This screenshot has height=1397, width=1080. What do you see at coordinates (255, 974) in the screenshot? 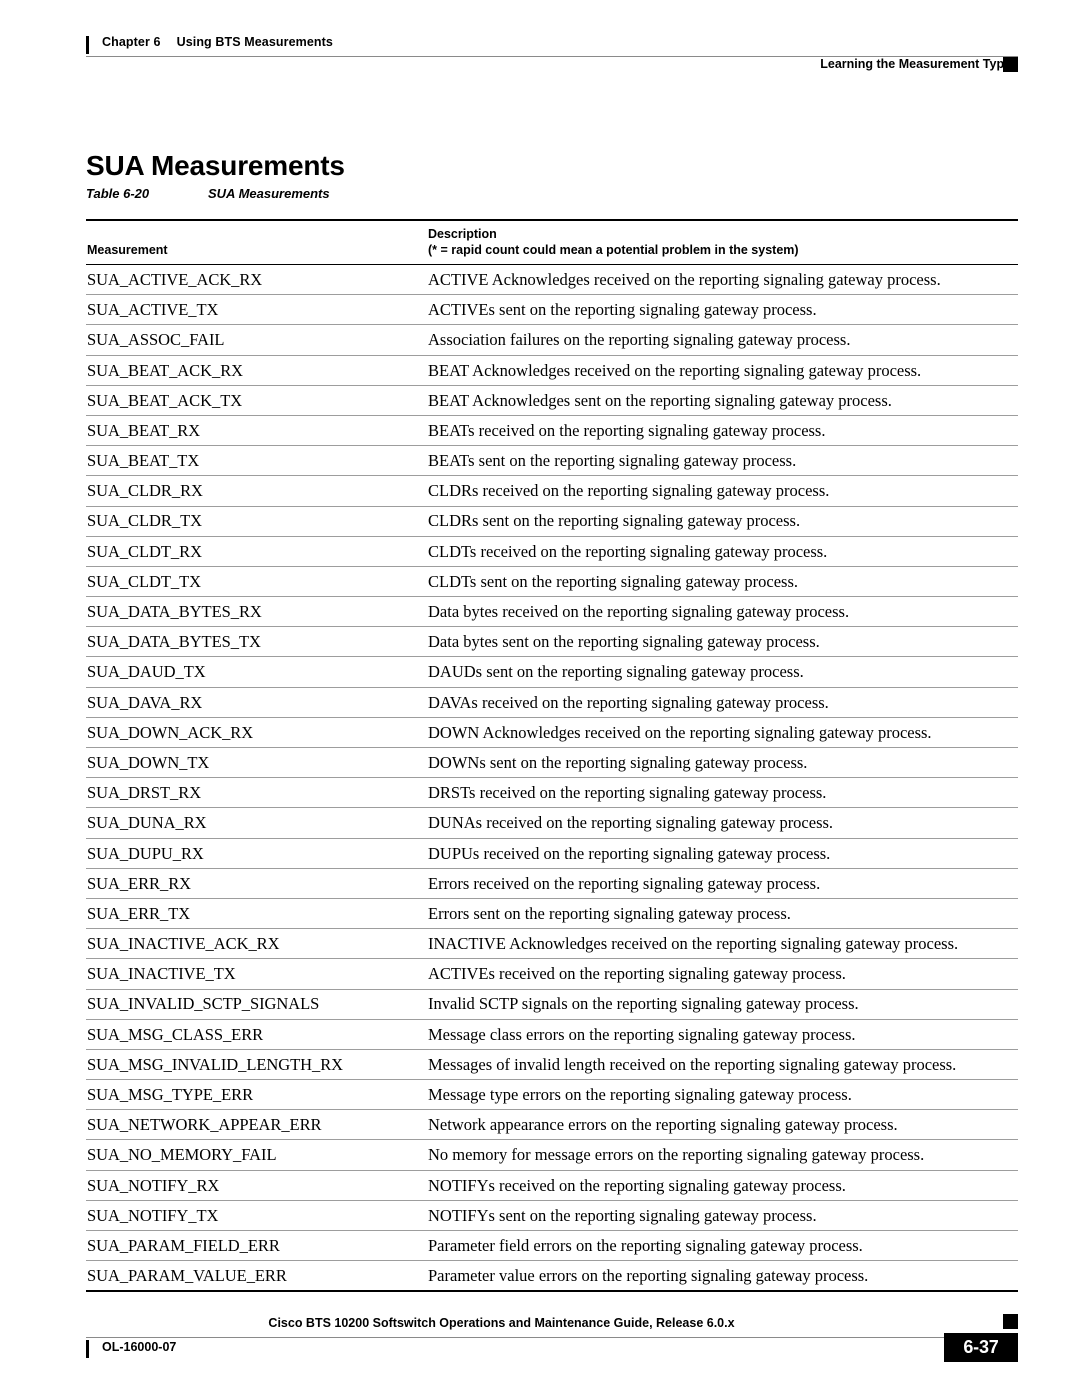
I see `measurement-name-cell: SUA_INACTIVE_TX` at bounding box center [255, 974].